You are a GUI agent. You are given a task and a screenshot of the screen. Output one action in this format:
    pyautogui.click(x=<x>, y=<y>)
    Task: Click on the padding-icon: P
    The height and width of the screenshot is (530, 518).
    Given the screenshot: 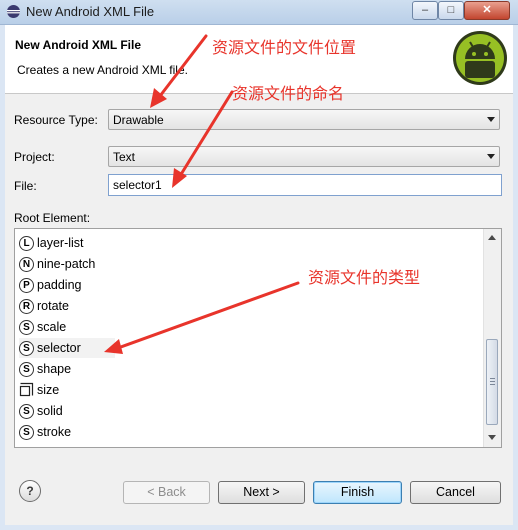 What is the action you would take?
    pyautogui.click(x=26, y=285)
    